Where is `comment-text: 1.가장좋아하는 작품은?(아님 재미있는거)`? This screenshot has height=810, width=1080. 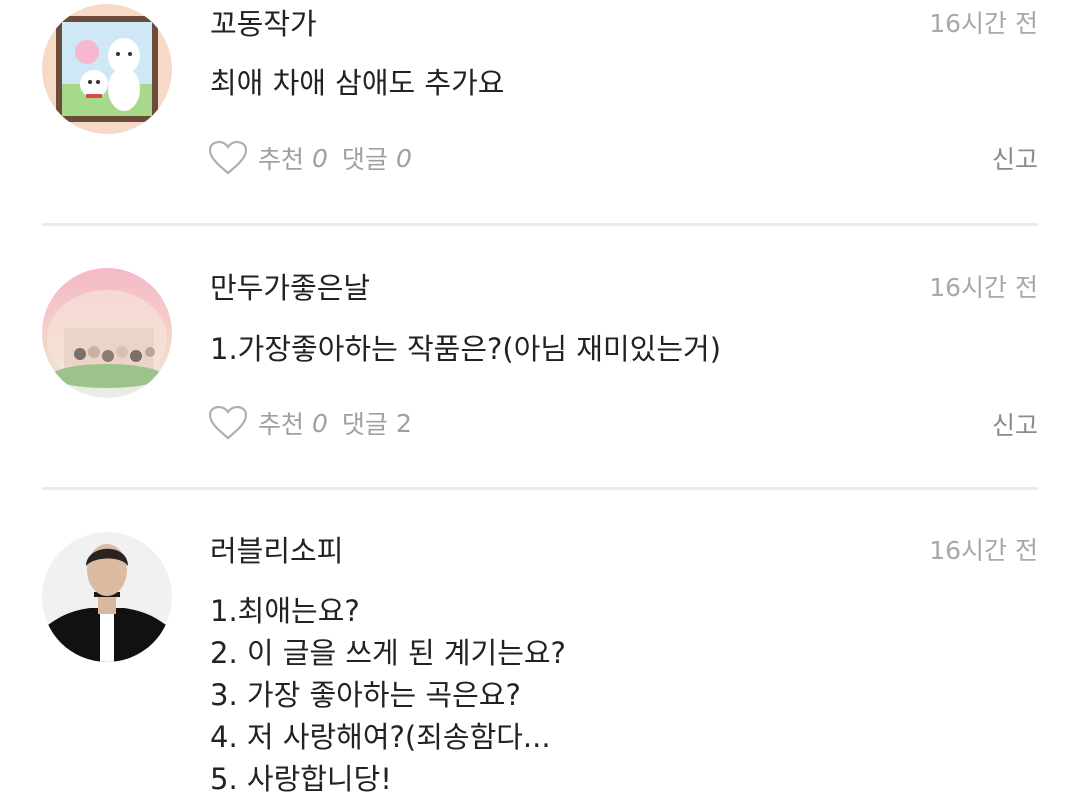 comment-text: 1.가장좋아하는 작품은?(아님 재미있는거) is located at coordinates (466, 349).